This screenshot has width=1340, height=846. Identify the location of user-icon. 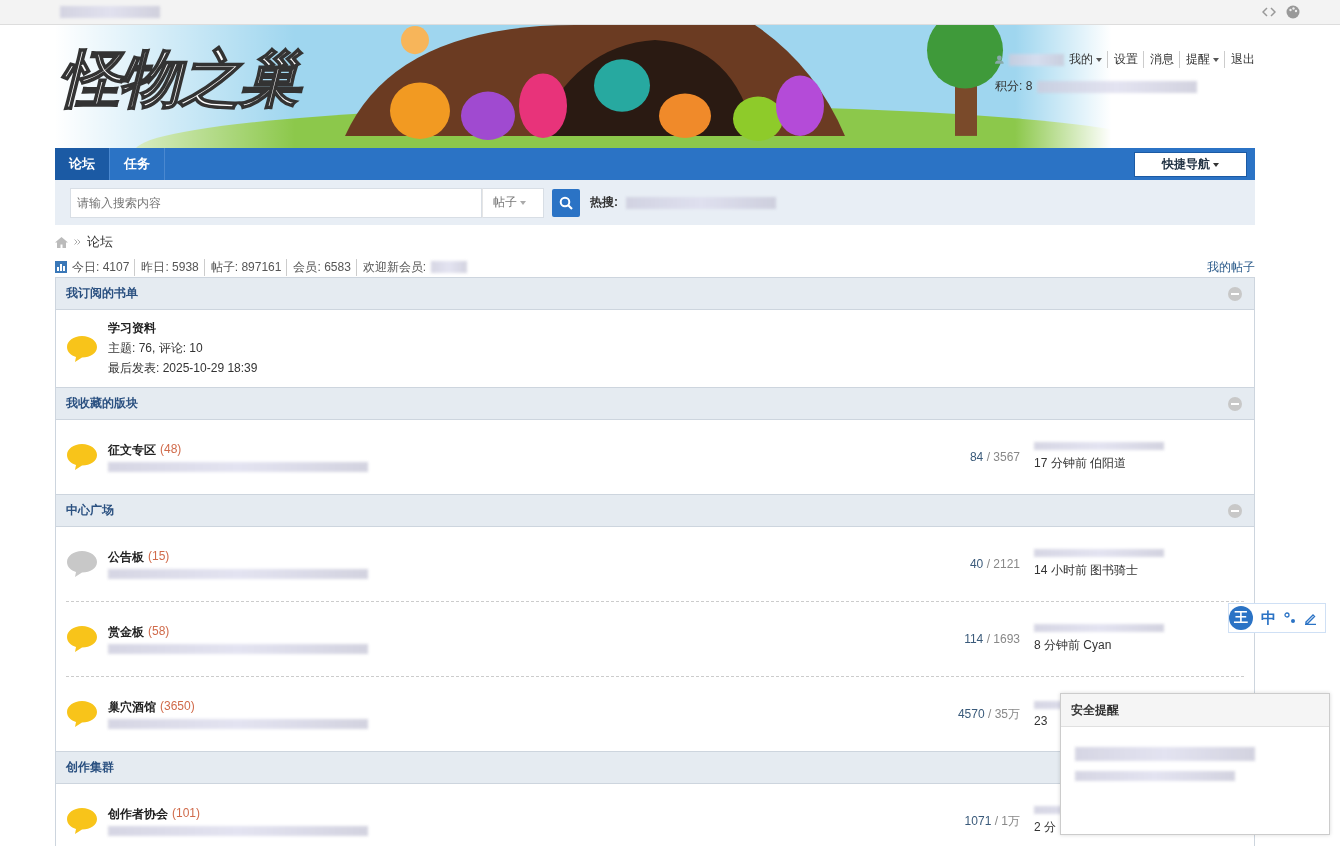
(999, 59).